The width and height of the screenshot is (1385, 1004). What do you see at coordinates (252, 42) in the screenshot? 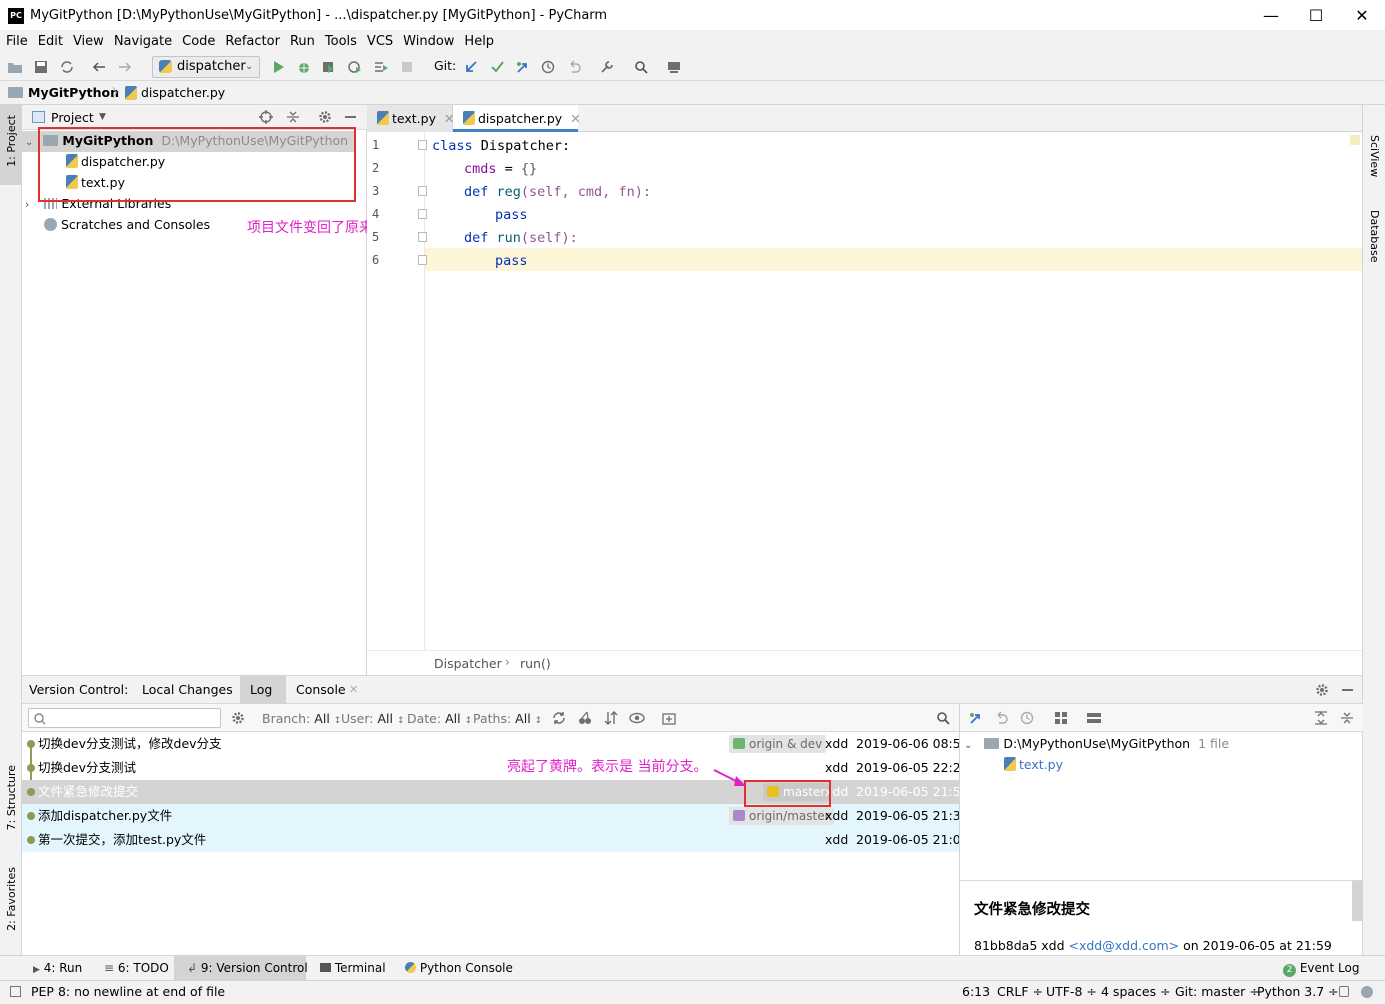
I see `menu-refactor: Refactor` at bounding box center [252, 42].